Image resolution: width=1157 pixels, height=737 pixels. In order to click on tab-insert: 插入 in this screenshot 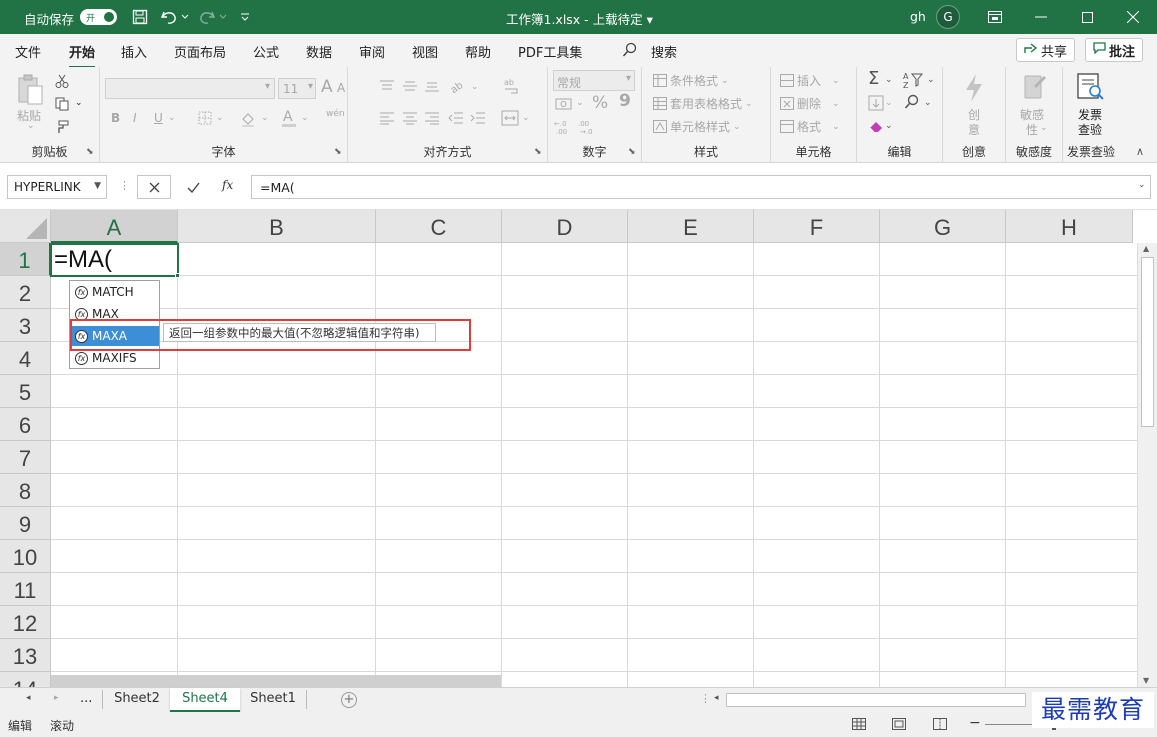, I will do `click(134, 51)`.